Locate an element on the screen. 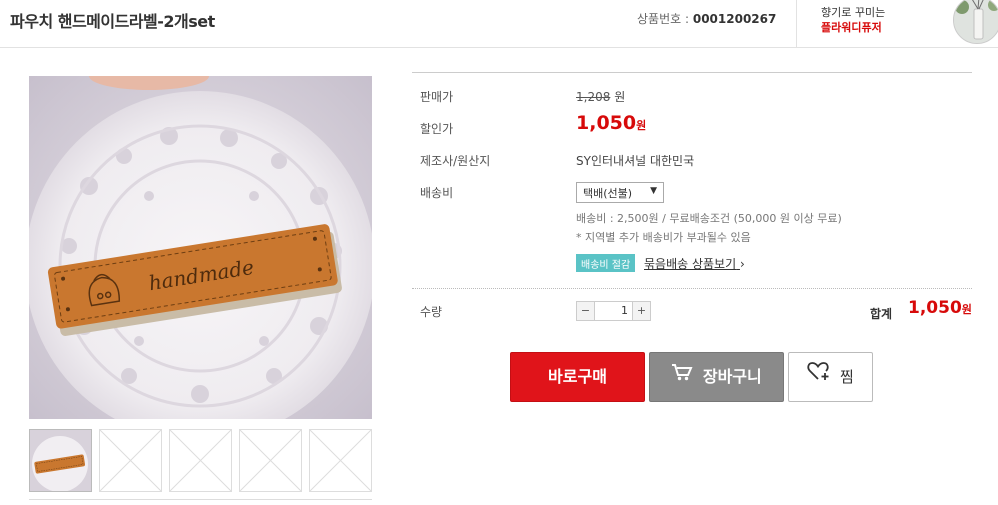 The image size is (998, 505). buy-now-button: 바로구매 is located at coordinates (577, 377).